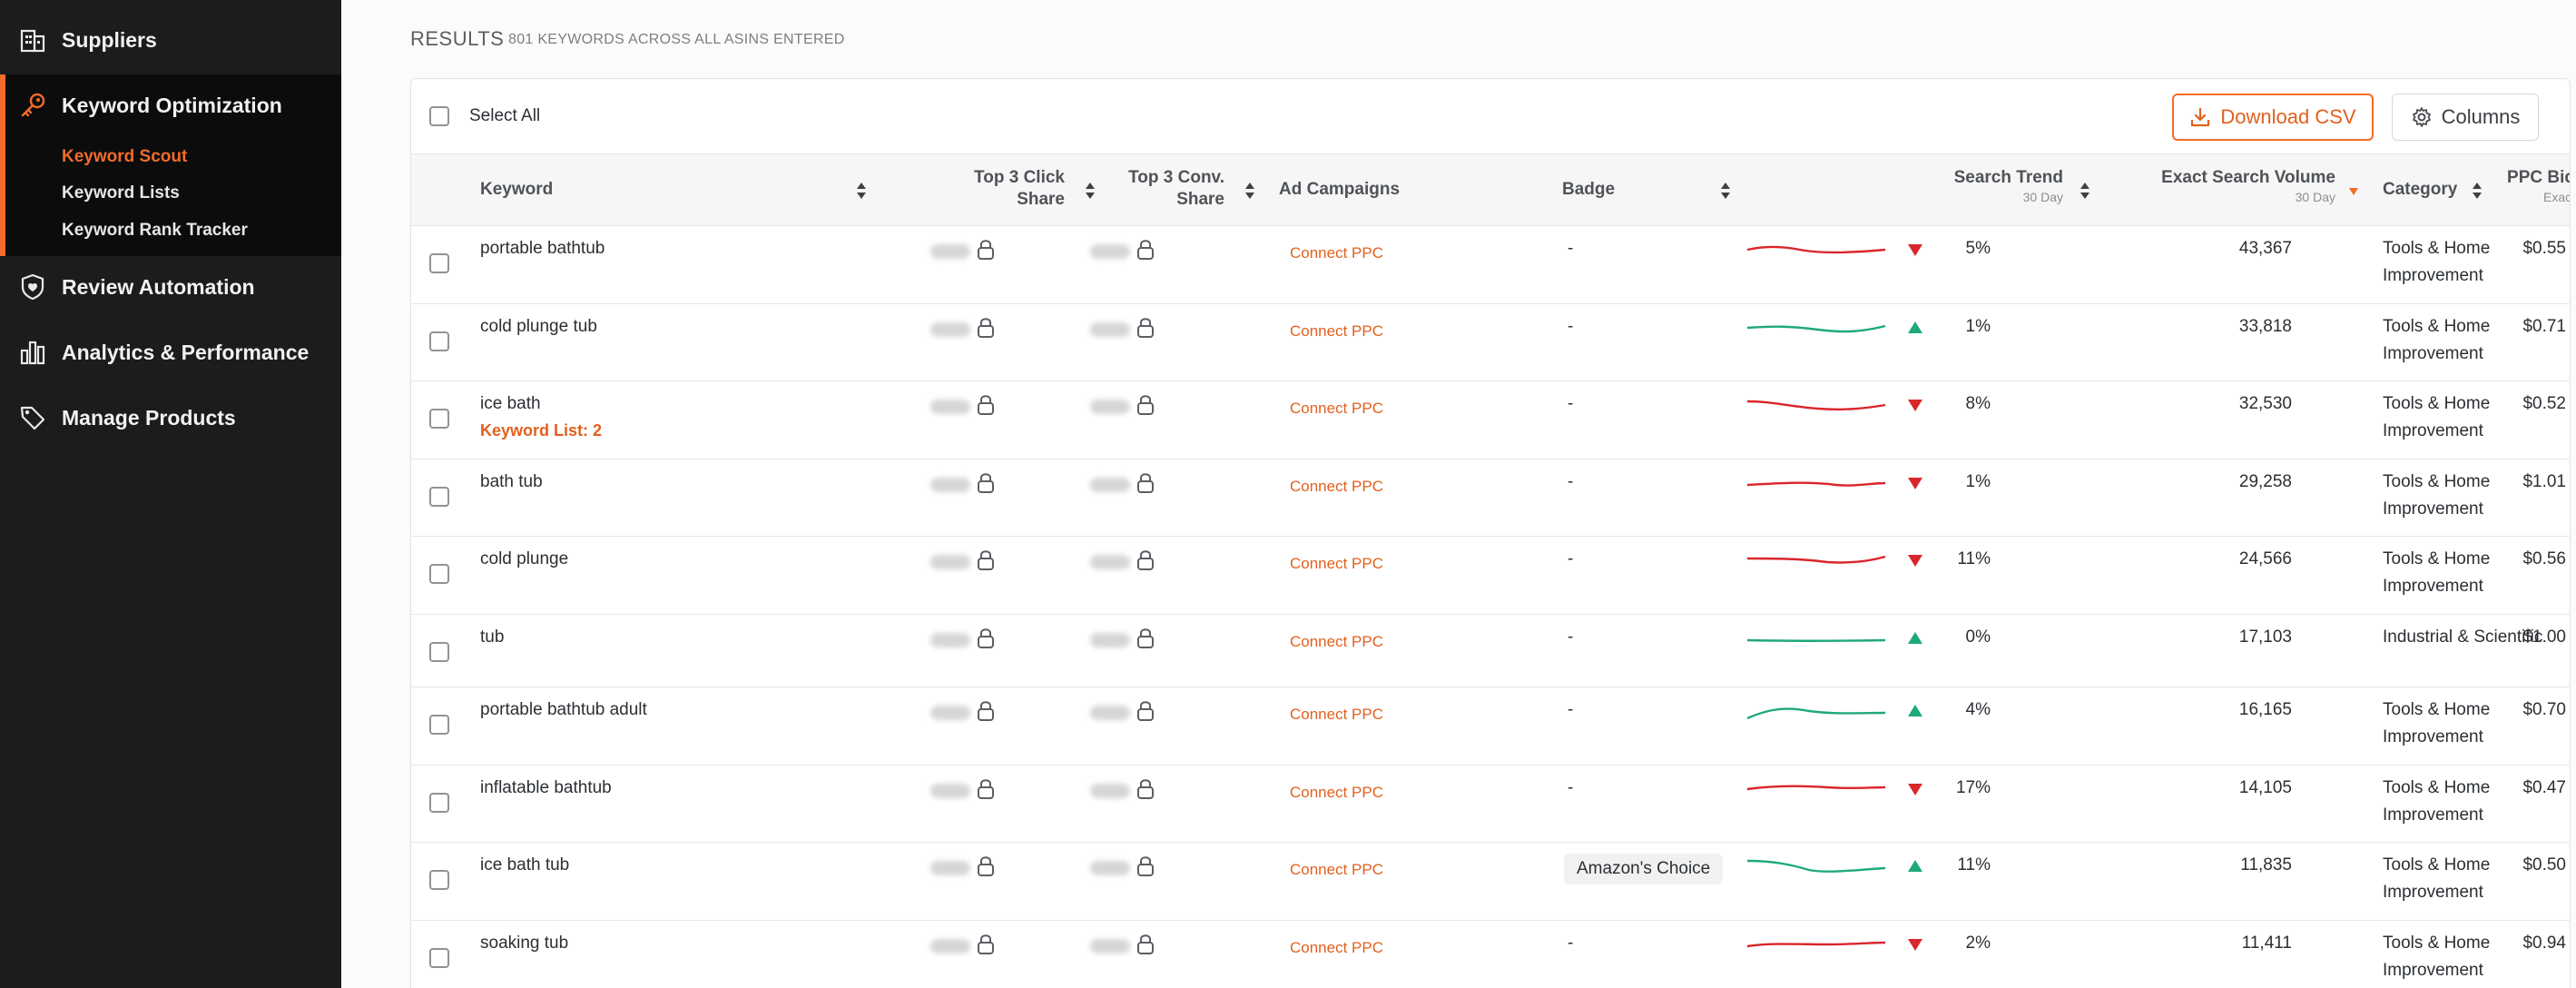 The width and height of the screenshot is (2576, 988). Describe the element at coordinates (983, 189) in the screenshot. I see `header-click-share: Top 3 Click Share` at that location.